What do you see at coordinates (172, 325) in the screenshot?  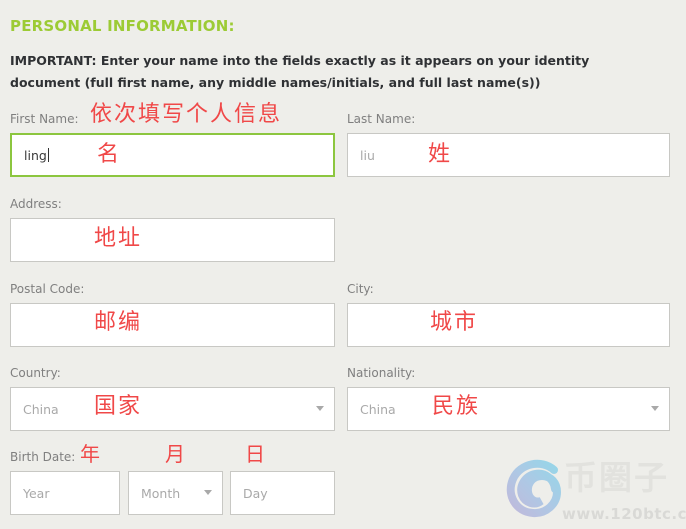 I see `postal-code-input` at bounding box center [172, 325].